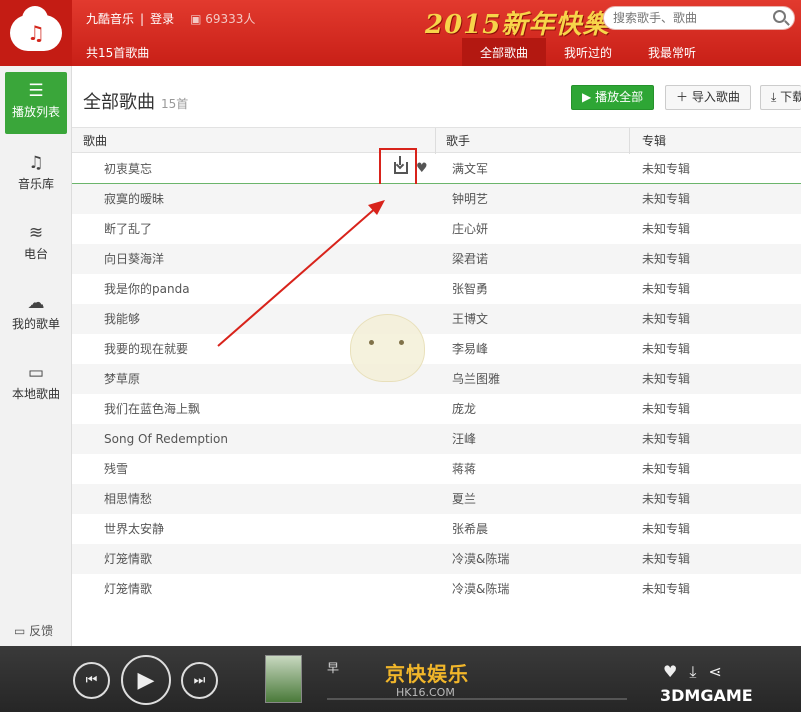 This screenshot has height=712, width=801. I want to click on tab-all-songs: 全部歌曲, so click(504, 52).